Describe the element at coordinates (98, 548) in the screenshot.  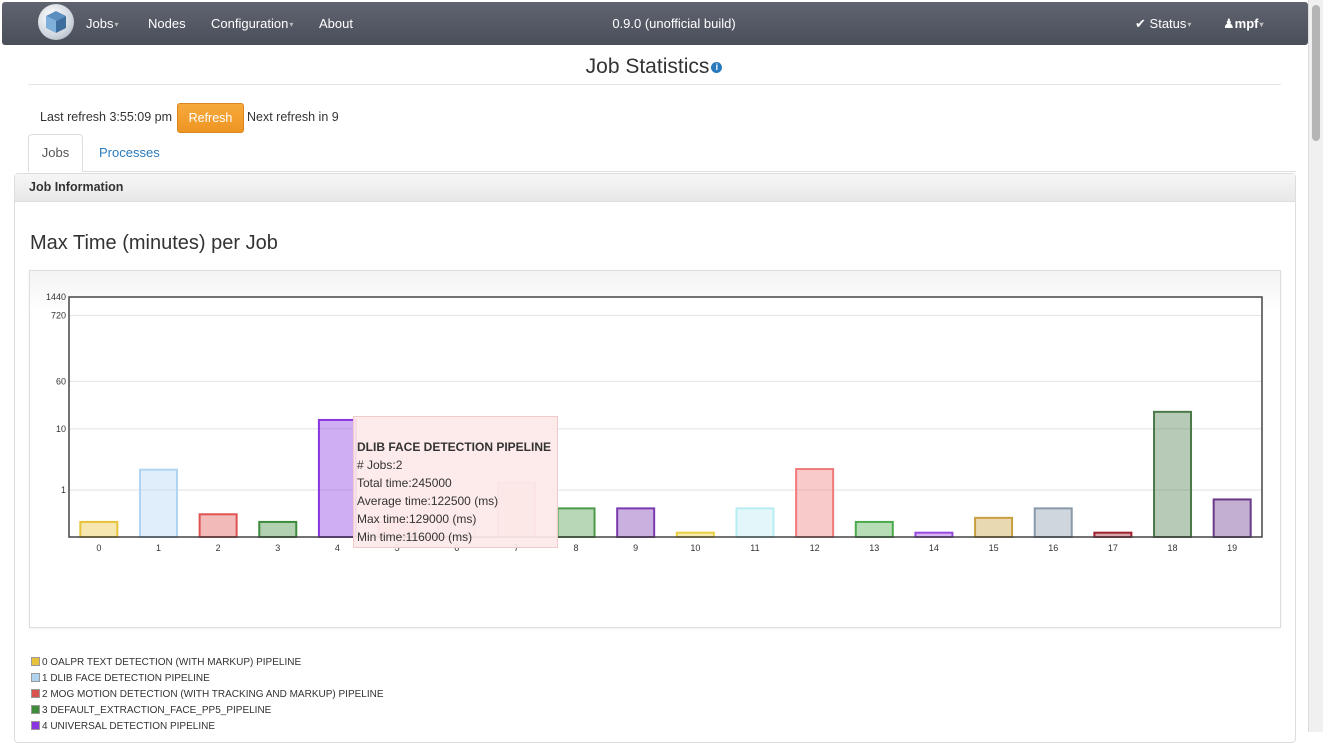
I see `x-tick-label: 0` at that location.